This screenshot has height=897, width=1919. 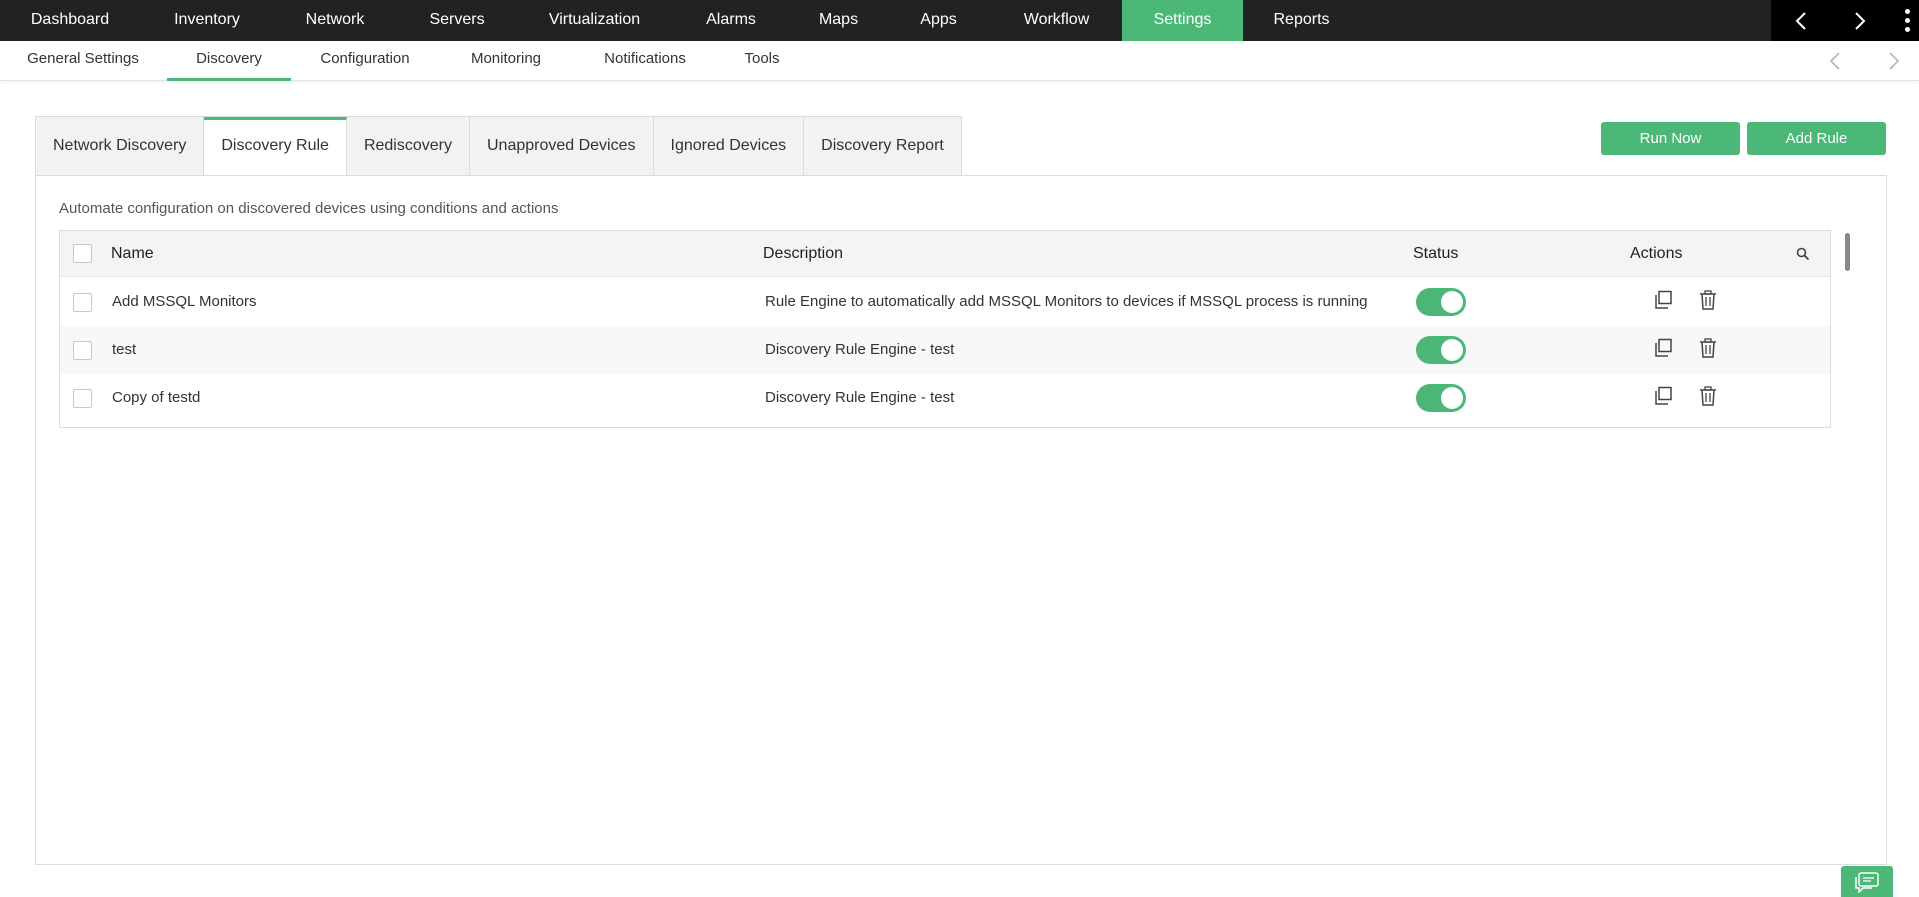 What do you see at coordinates (184, 302) in the screenshot?
I see `rule-name: Add MSSQL Monitors` at bounding box center [184, 302].